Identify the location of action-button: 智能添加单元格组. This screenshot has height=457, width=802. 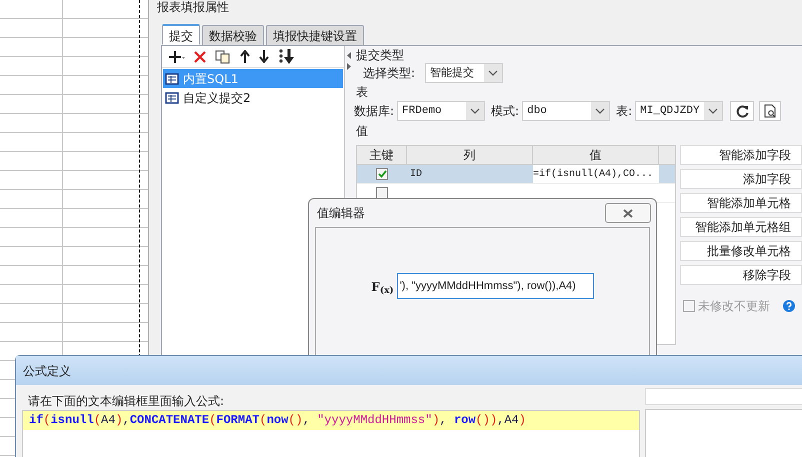
(741, 227).